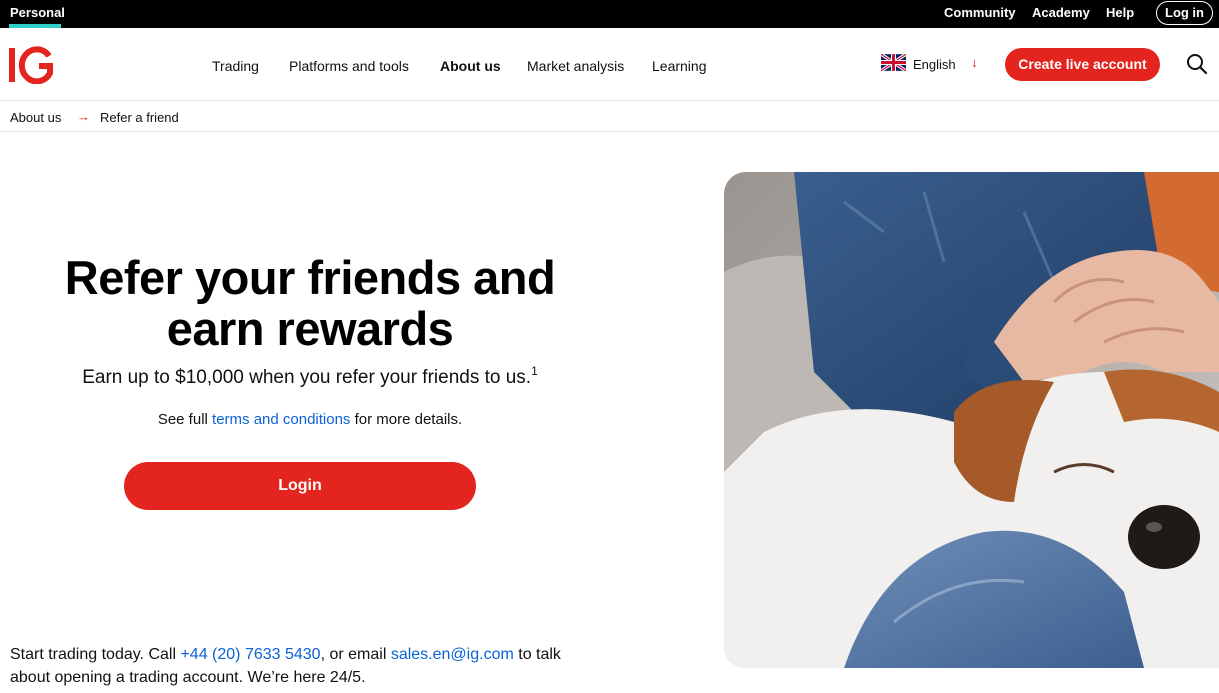 This screenshot has width=1219, height=693. I want to click on create-live-account-button: Create live account, so click(1082, 64).